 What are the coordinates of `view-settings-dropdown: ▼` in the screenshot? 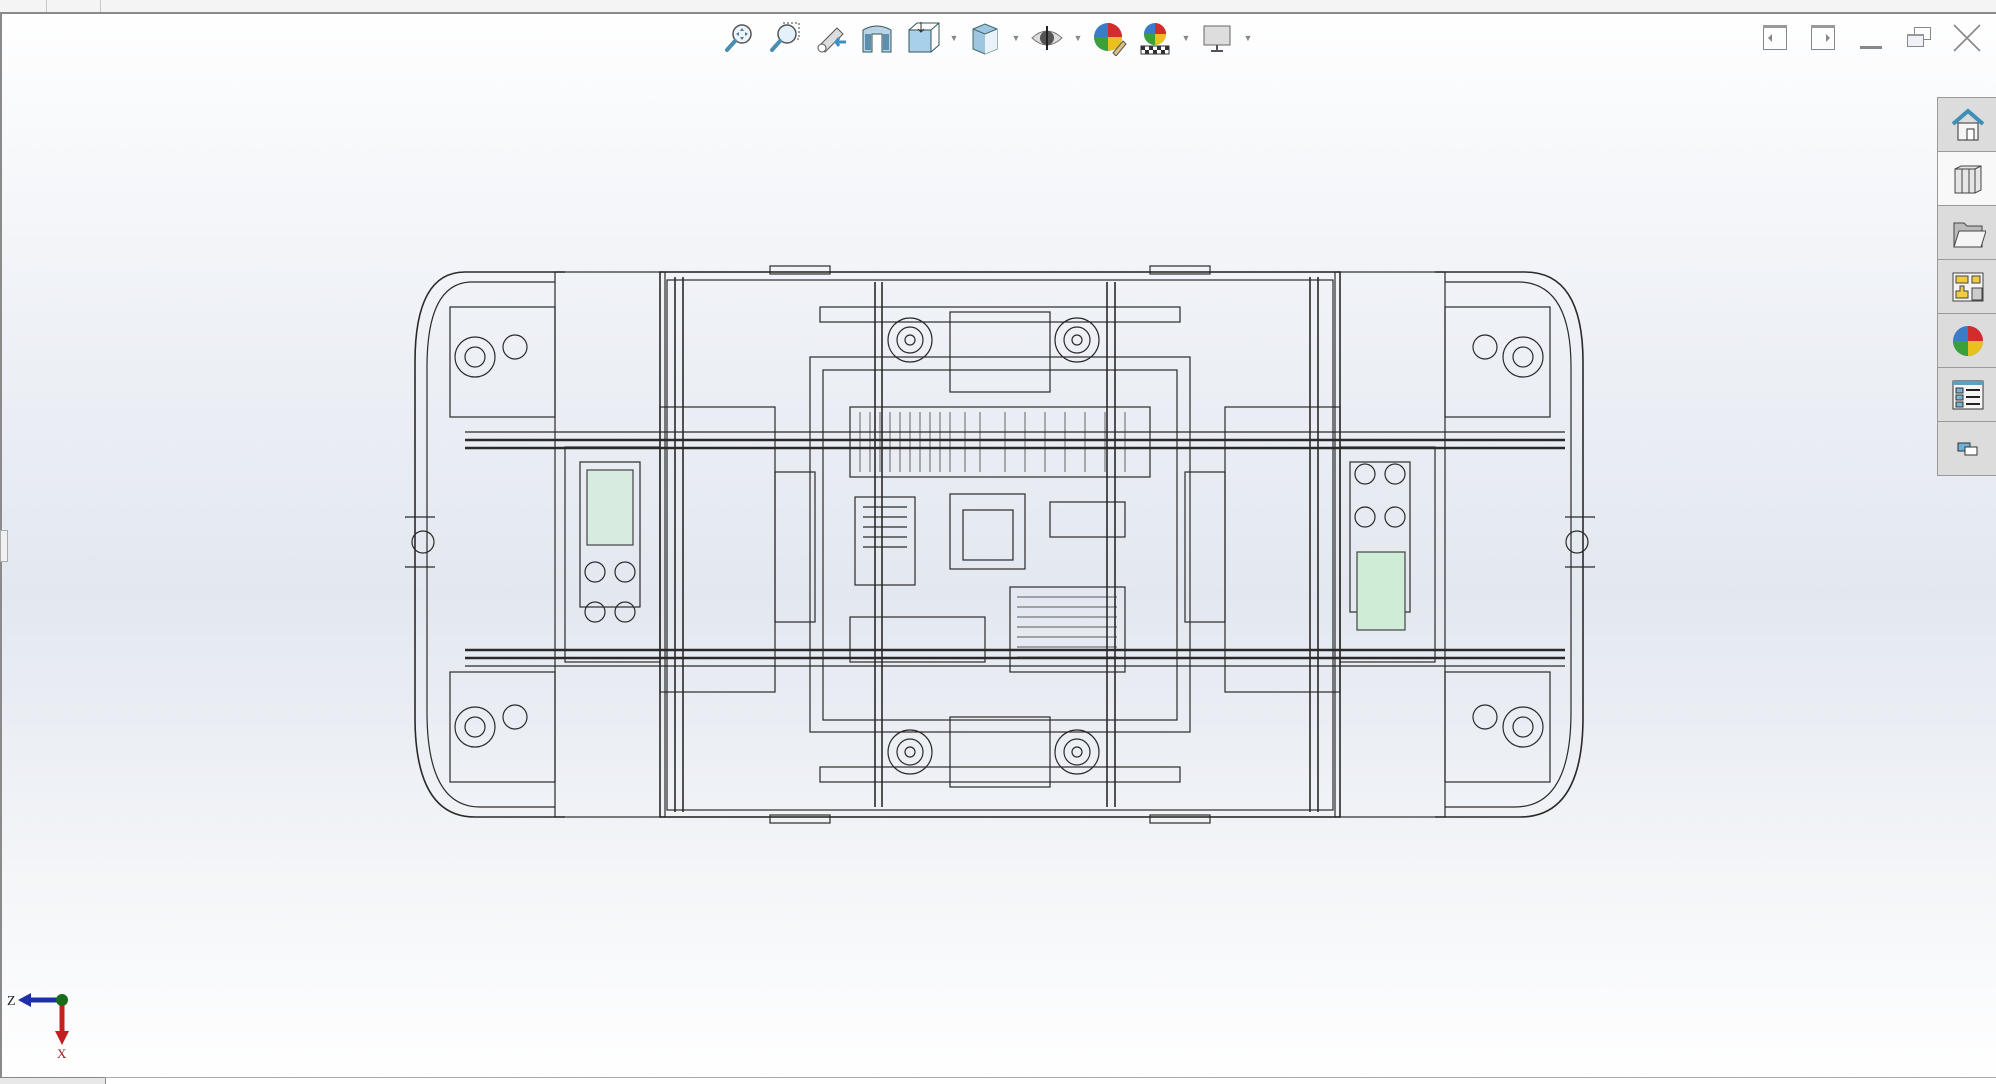 It's located at (1248, 38).